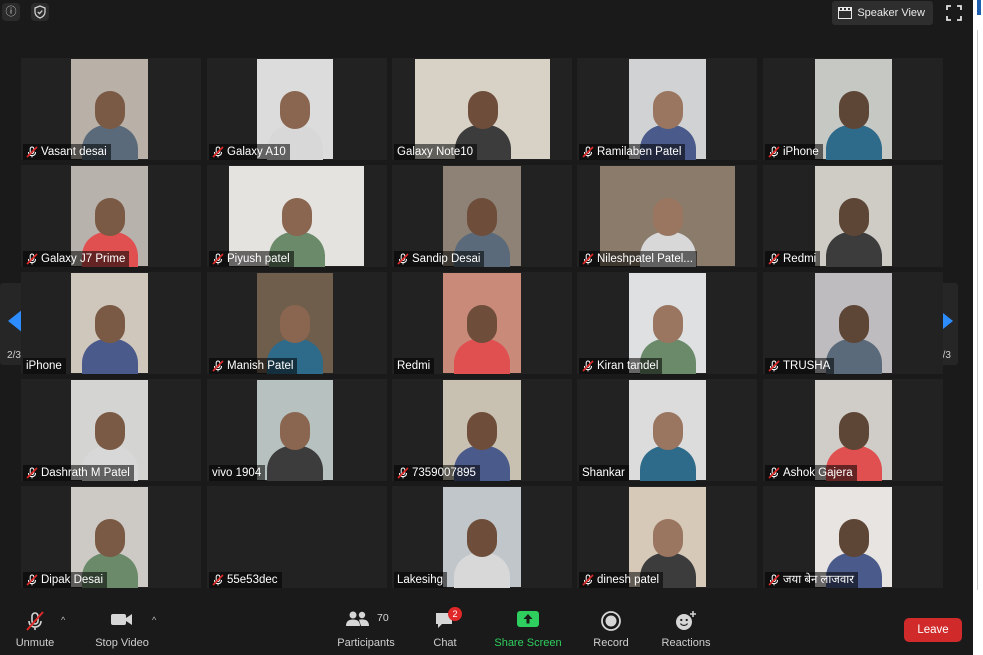 This screenshot has width=983, height=655. Describe the element at coordinates (251, 259) in the screenshot. I see `participant-name-label: Piyush patel` at that location.